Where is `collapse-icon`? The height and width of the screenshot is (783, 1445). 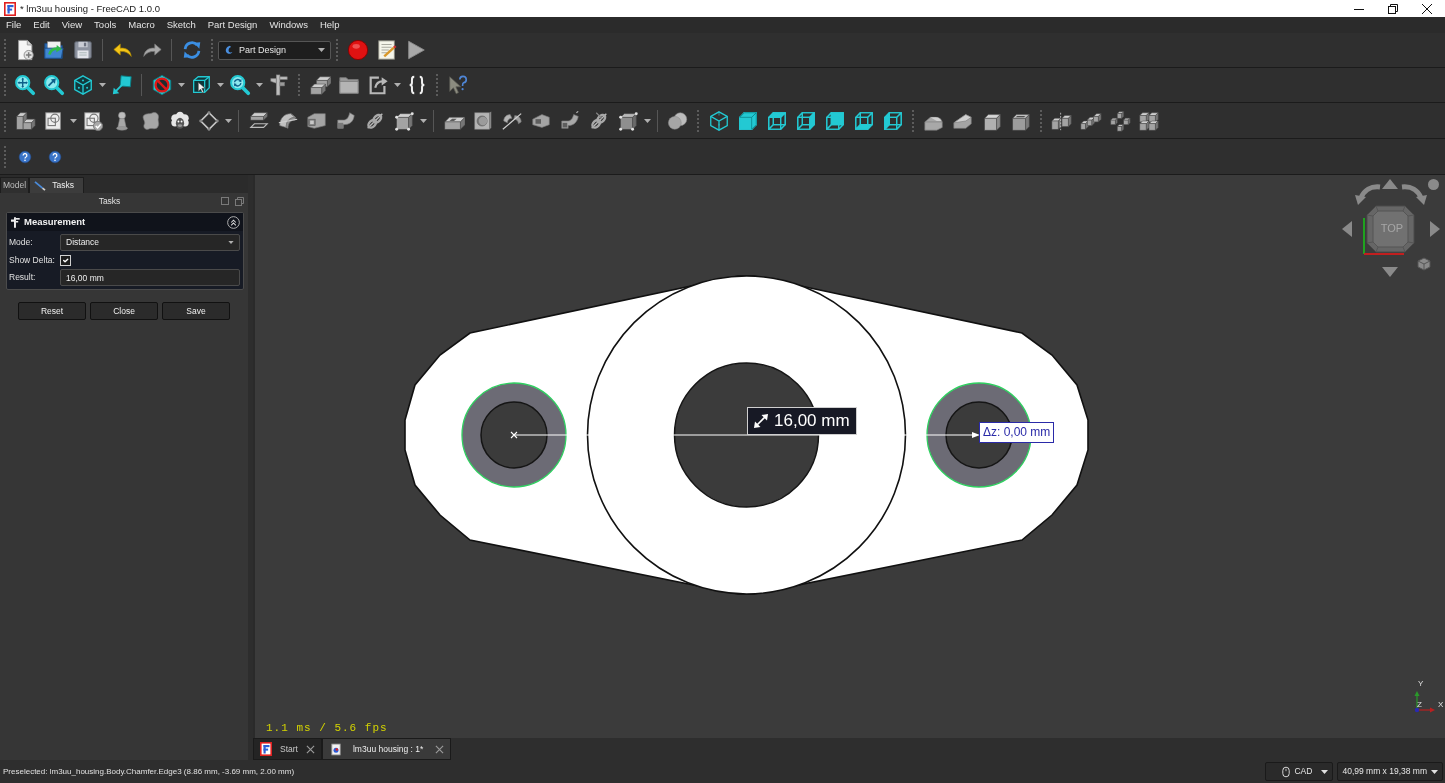
collapse-icon is located at coordinates (233, 222).